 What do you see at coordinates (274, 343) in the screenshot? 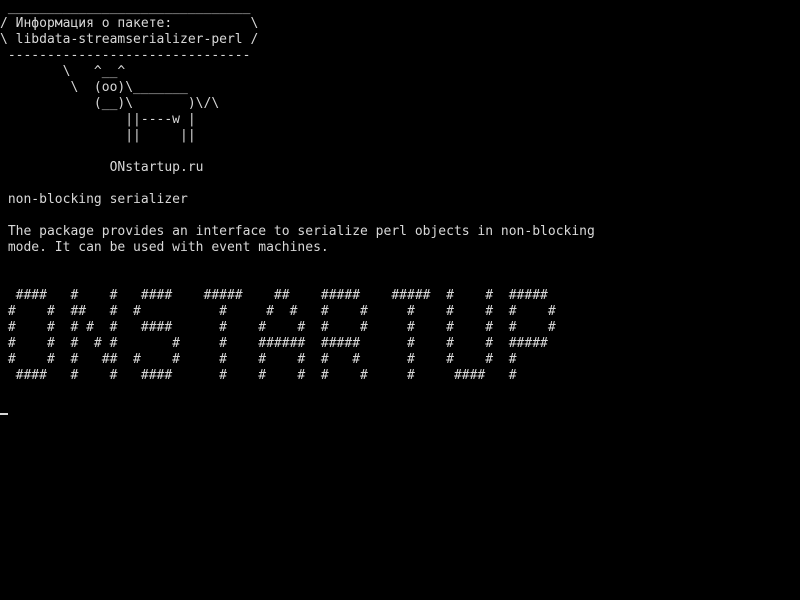
I see `ascii-banner-line-4: # # # # # # # ###### ##### # # # #####` at bounding box center [274, 343].